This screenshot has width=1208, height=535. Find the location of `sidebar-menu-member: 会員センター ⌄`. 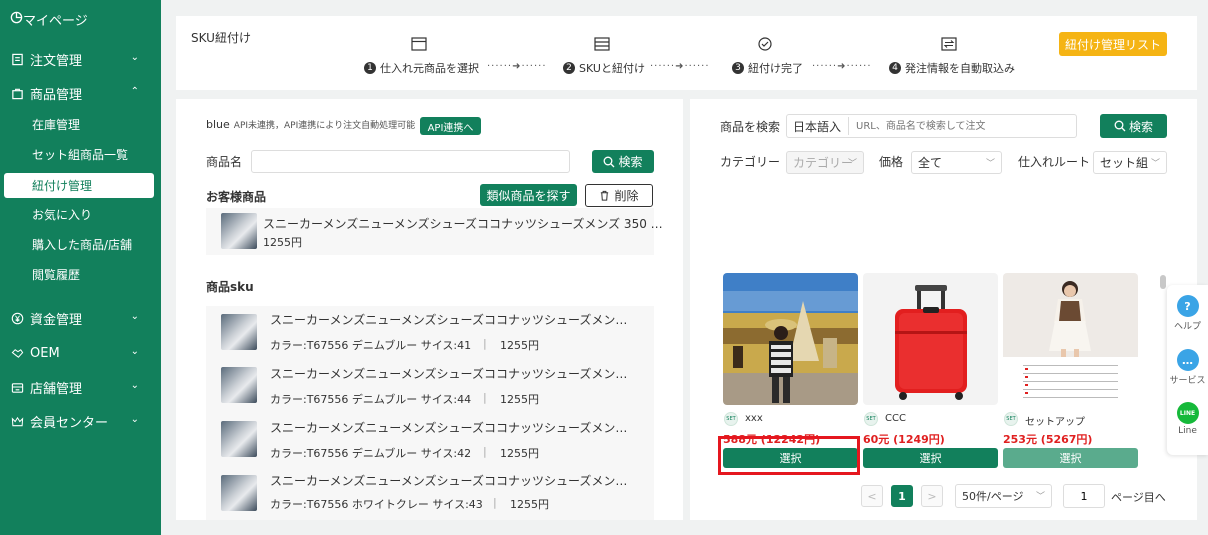

sidebar-menu-member: 会員センター ⌄ is located at coordinates (80, 421).